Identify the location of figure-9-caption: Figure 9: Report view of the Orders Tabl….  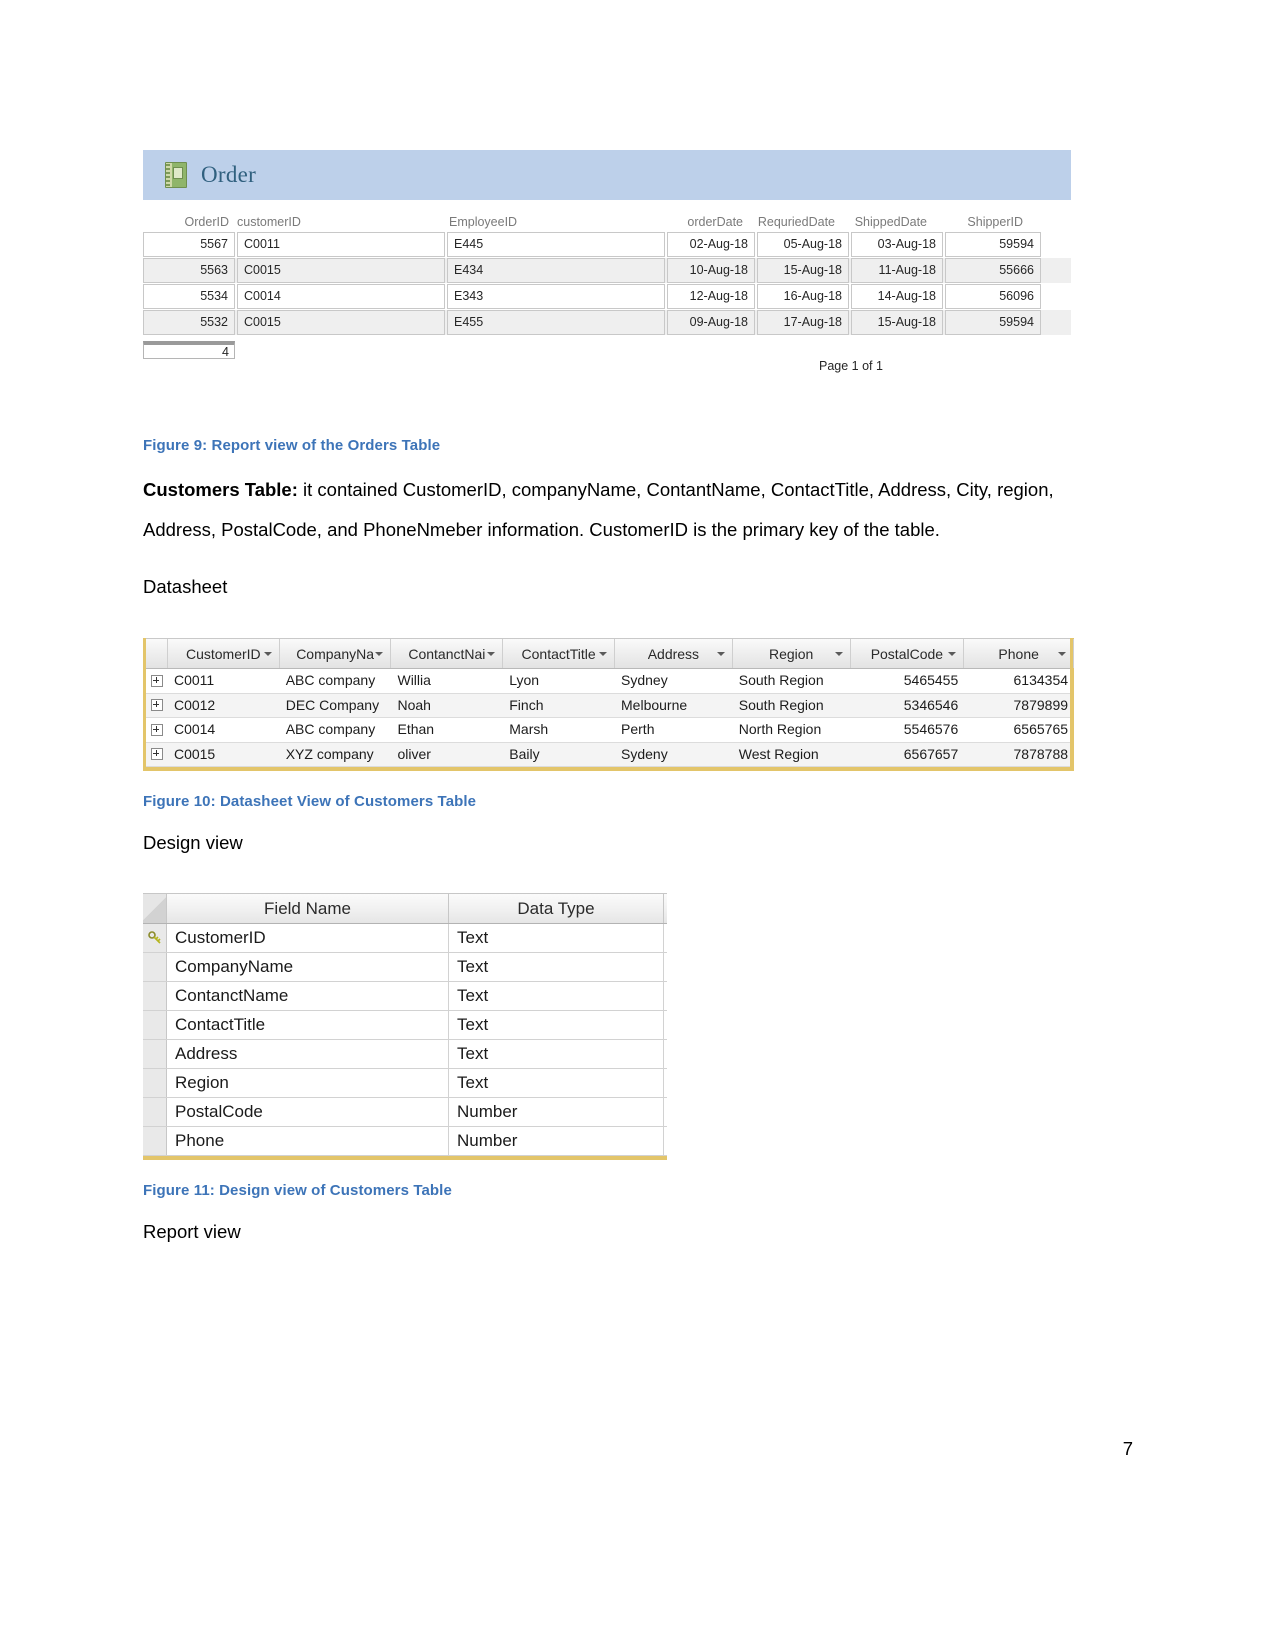
(292, 445).